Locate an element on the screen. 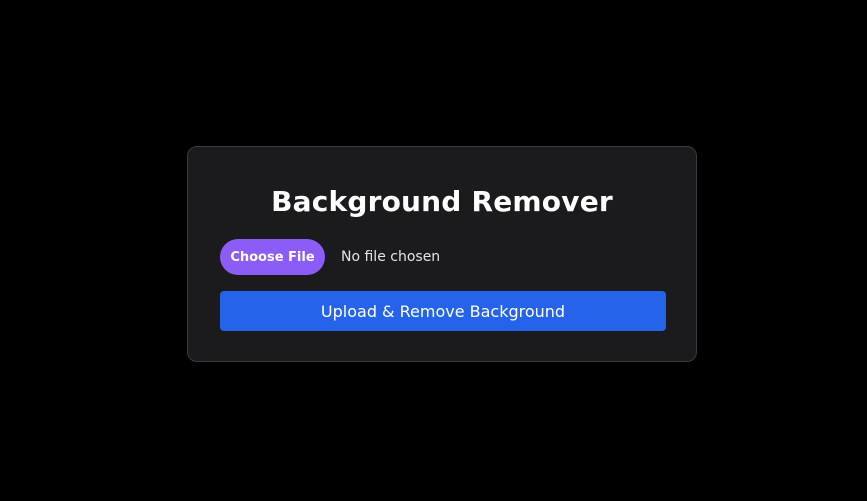 This screenshot has width=867, height=501. file-status-text: No file chosen is located at coordinates (391, 257).